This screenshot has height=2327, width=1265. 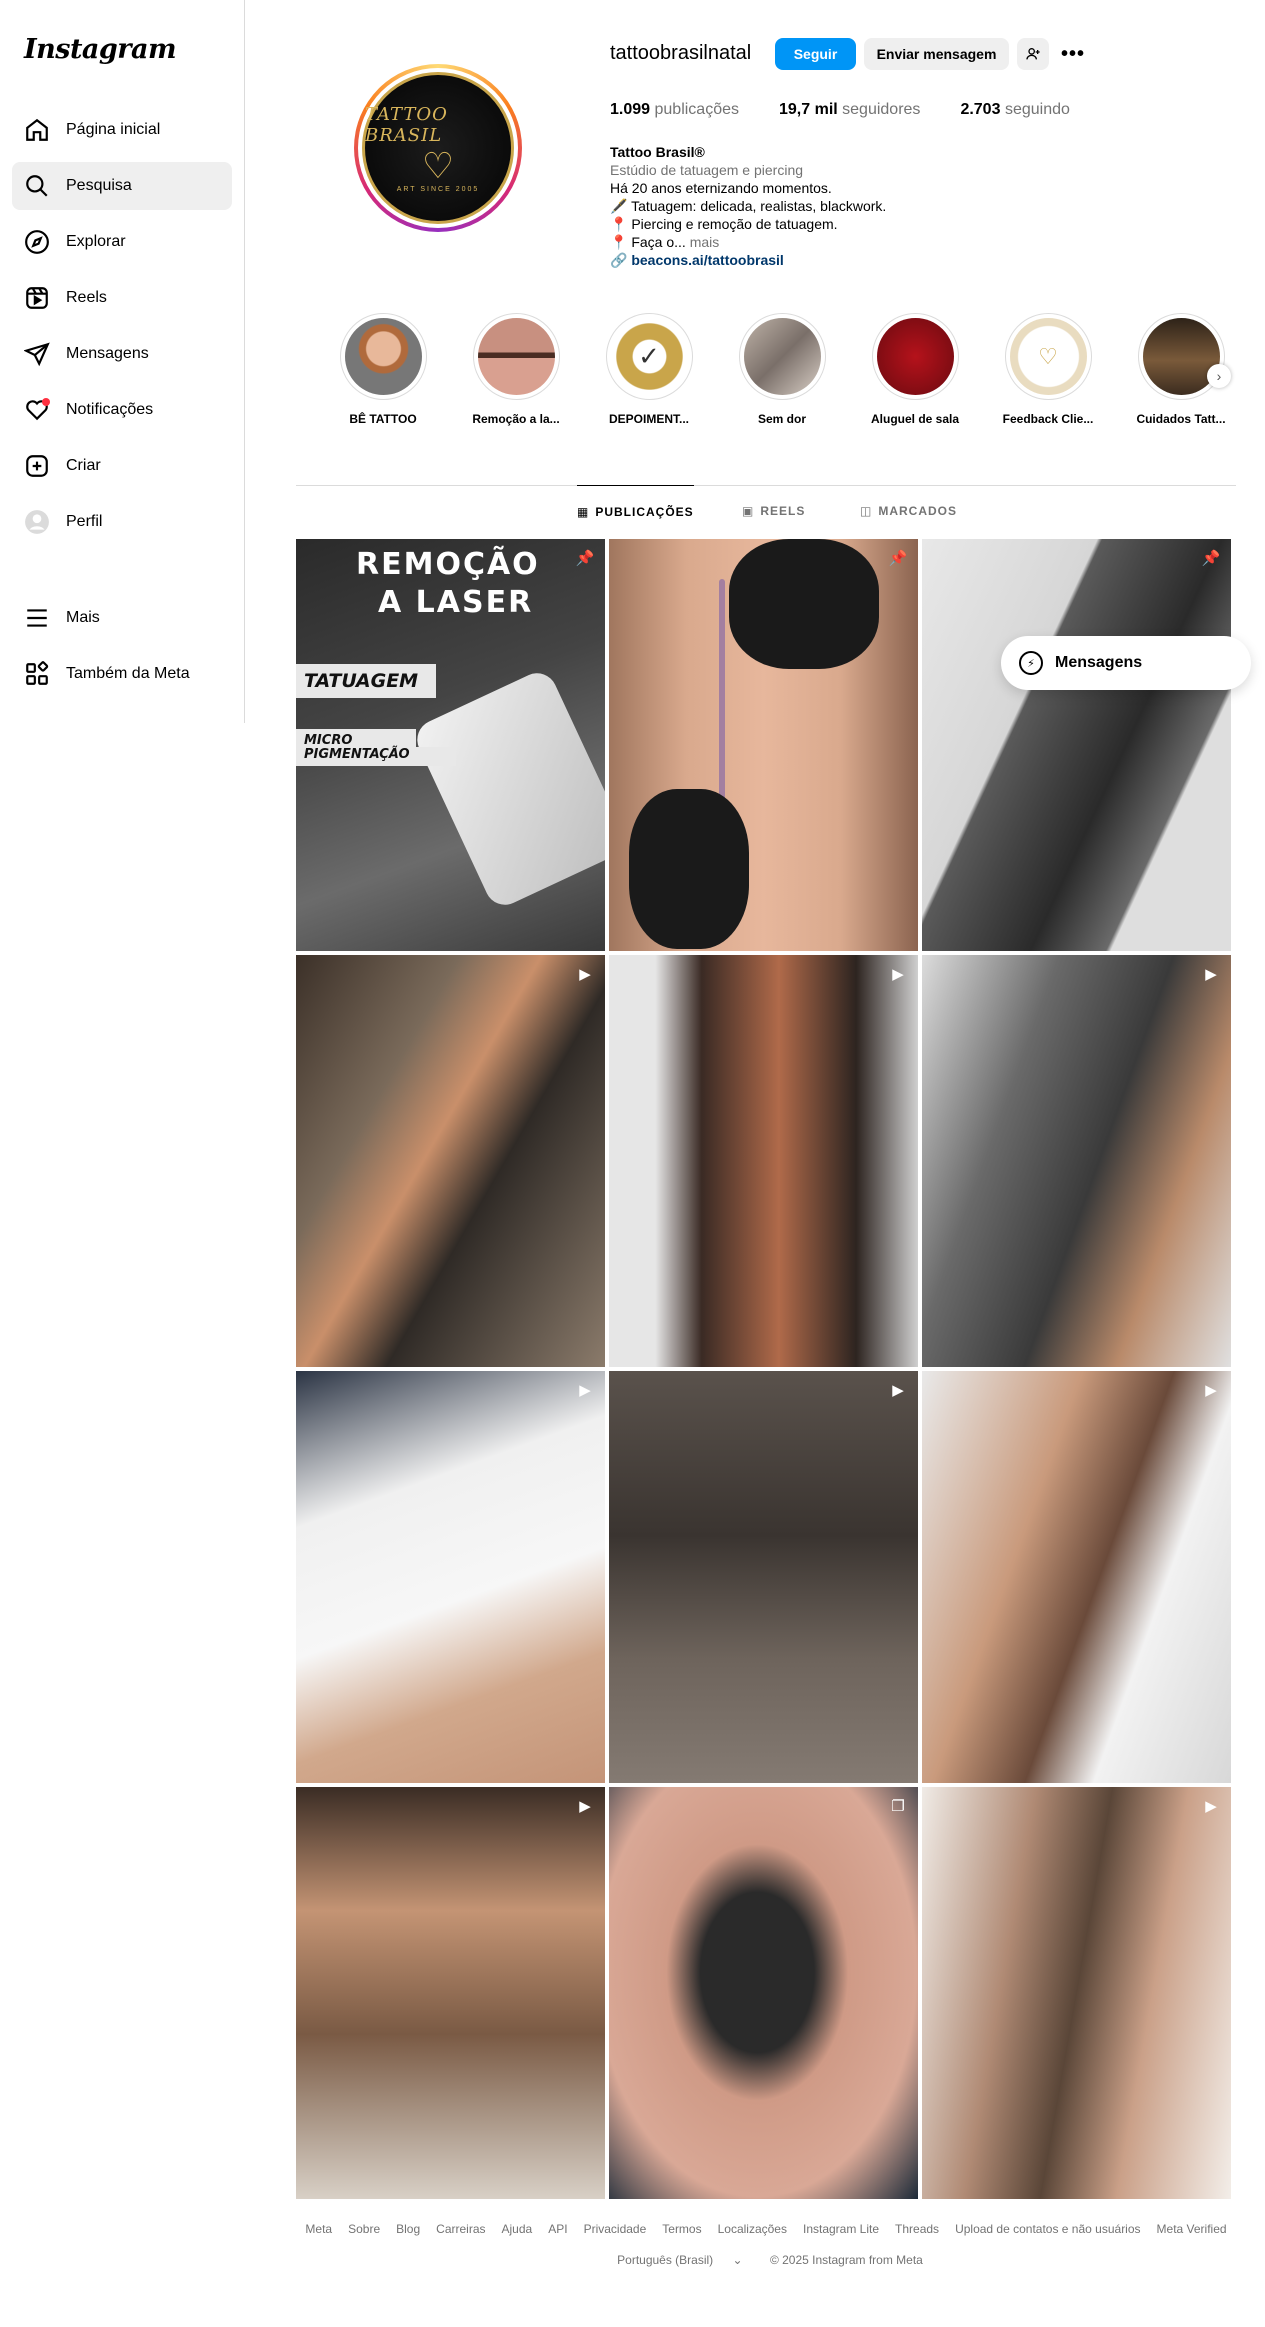 What do you see at coordinates (460, 2229) in the screenshot?
I see `footer-link: Carreiras` at bounding box center [460, 2229].